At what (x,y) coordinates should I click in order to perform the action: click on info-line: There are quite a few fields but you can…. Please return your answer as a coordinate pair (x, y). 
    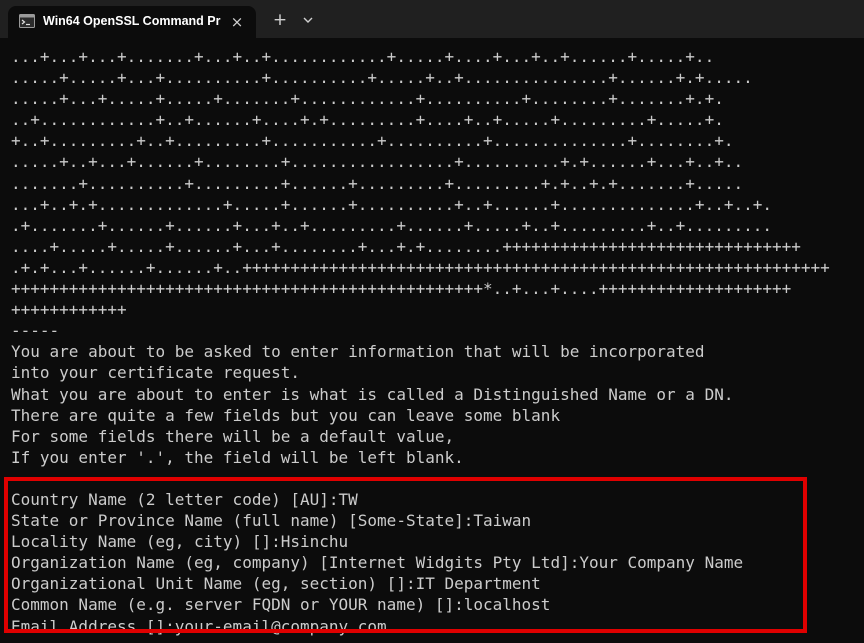
    Looking at the image, I should click on (286, 415).